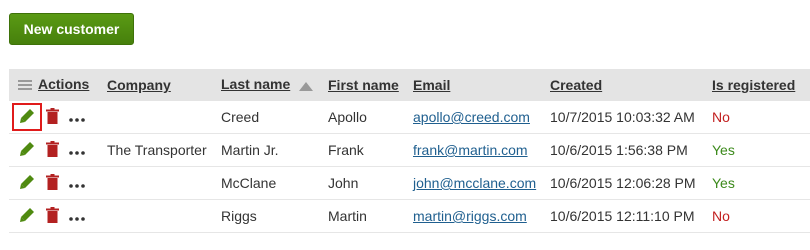 The height and width of the screenshot is (250, 810). Describe the element at coordinates (631, 150) in the screenshot. I see `cell-created: 10/6/2015 1:56:38 PM` at that location.